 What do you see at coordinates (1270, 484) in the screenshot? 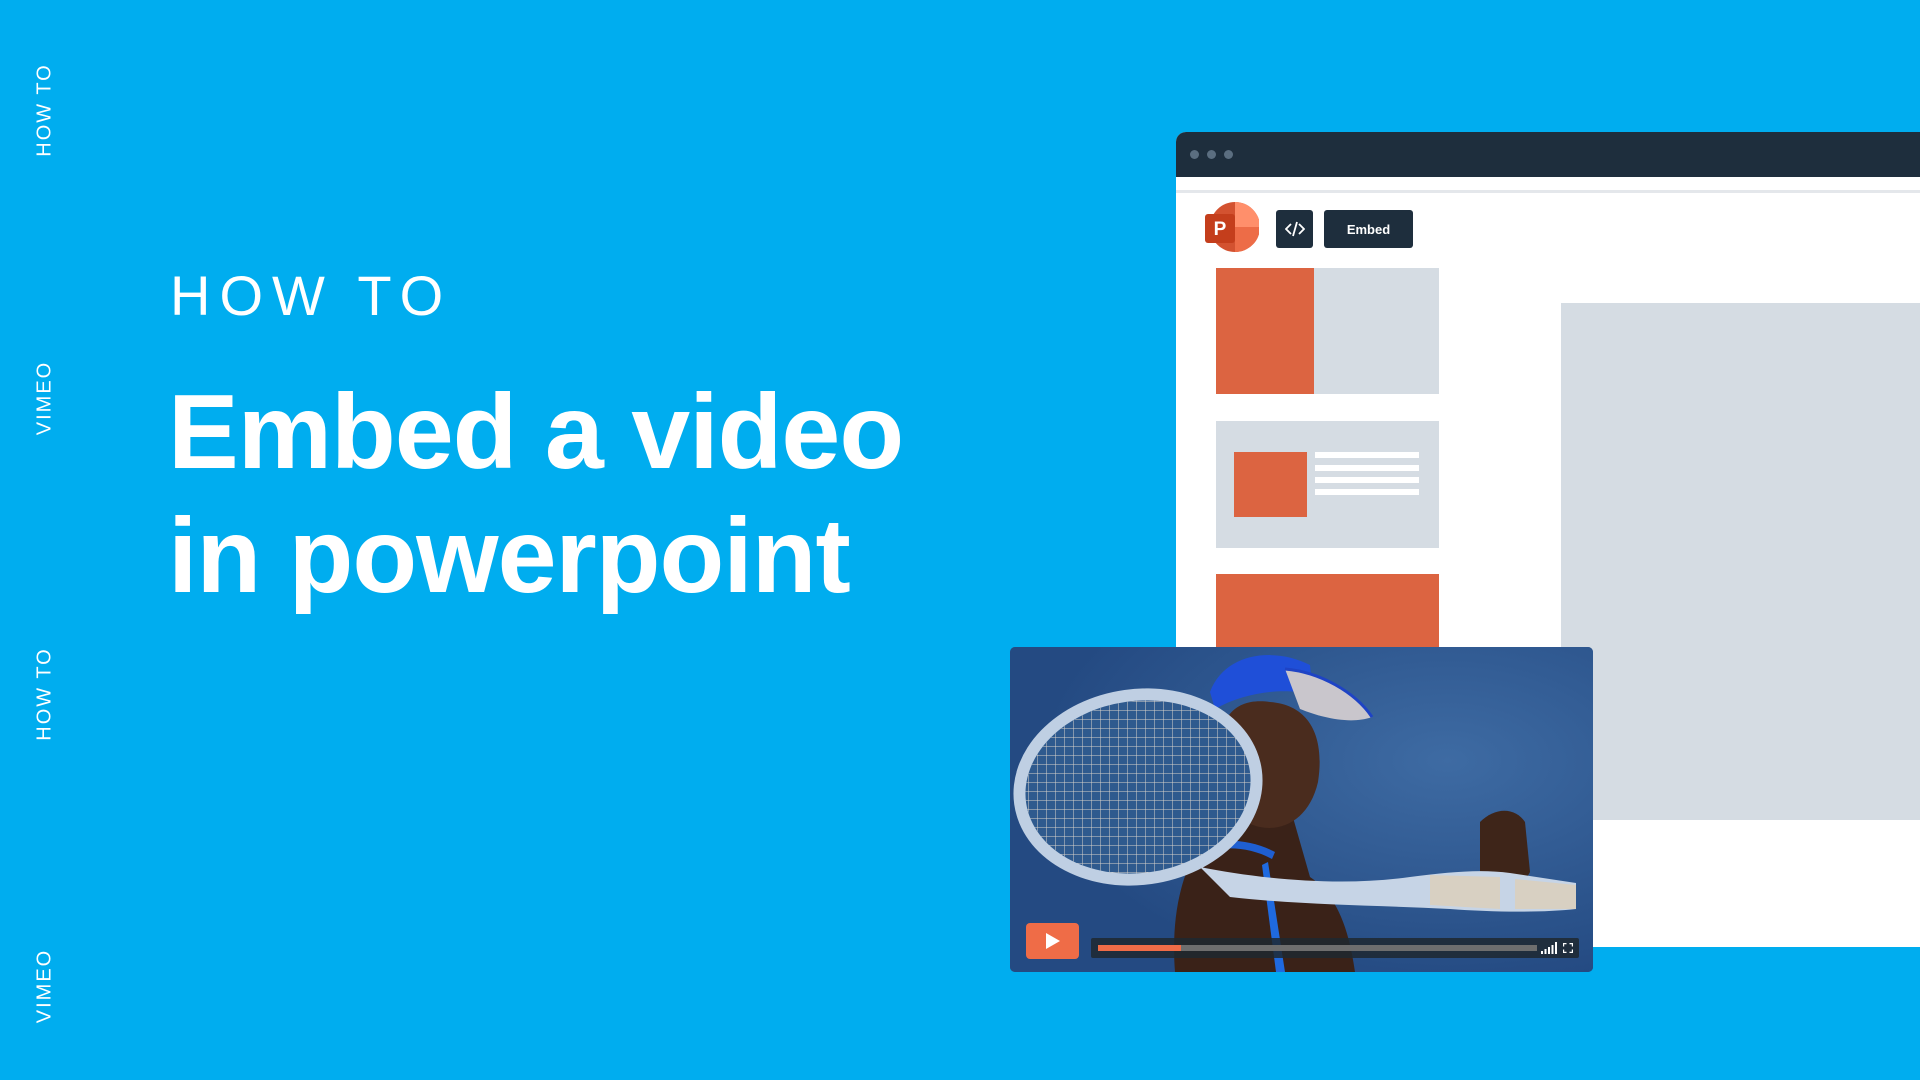
I see `slide-thumbnail-image` at bounding box center [1270, 484].